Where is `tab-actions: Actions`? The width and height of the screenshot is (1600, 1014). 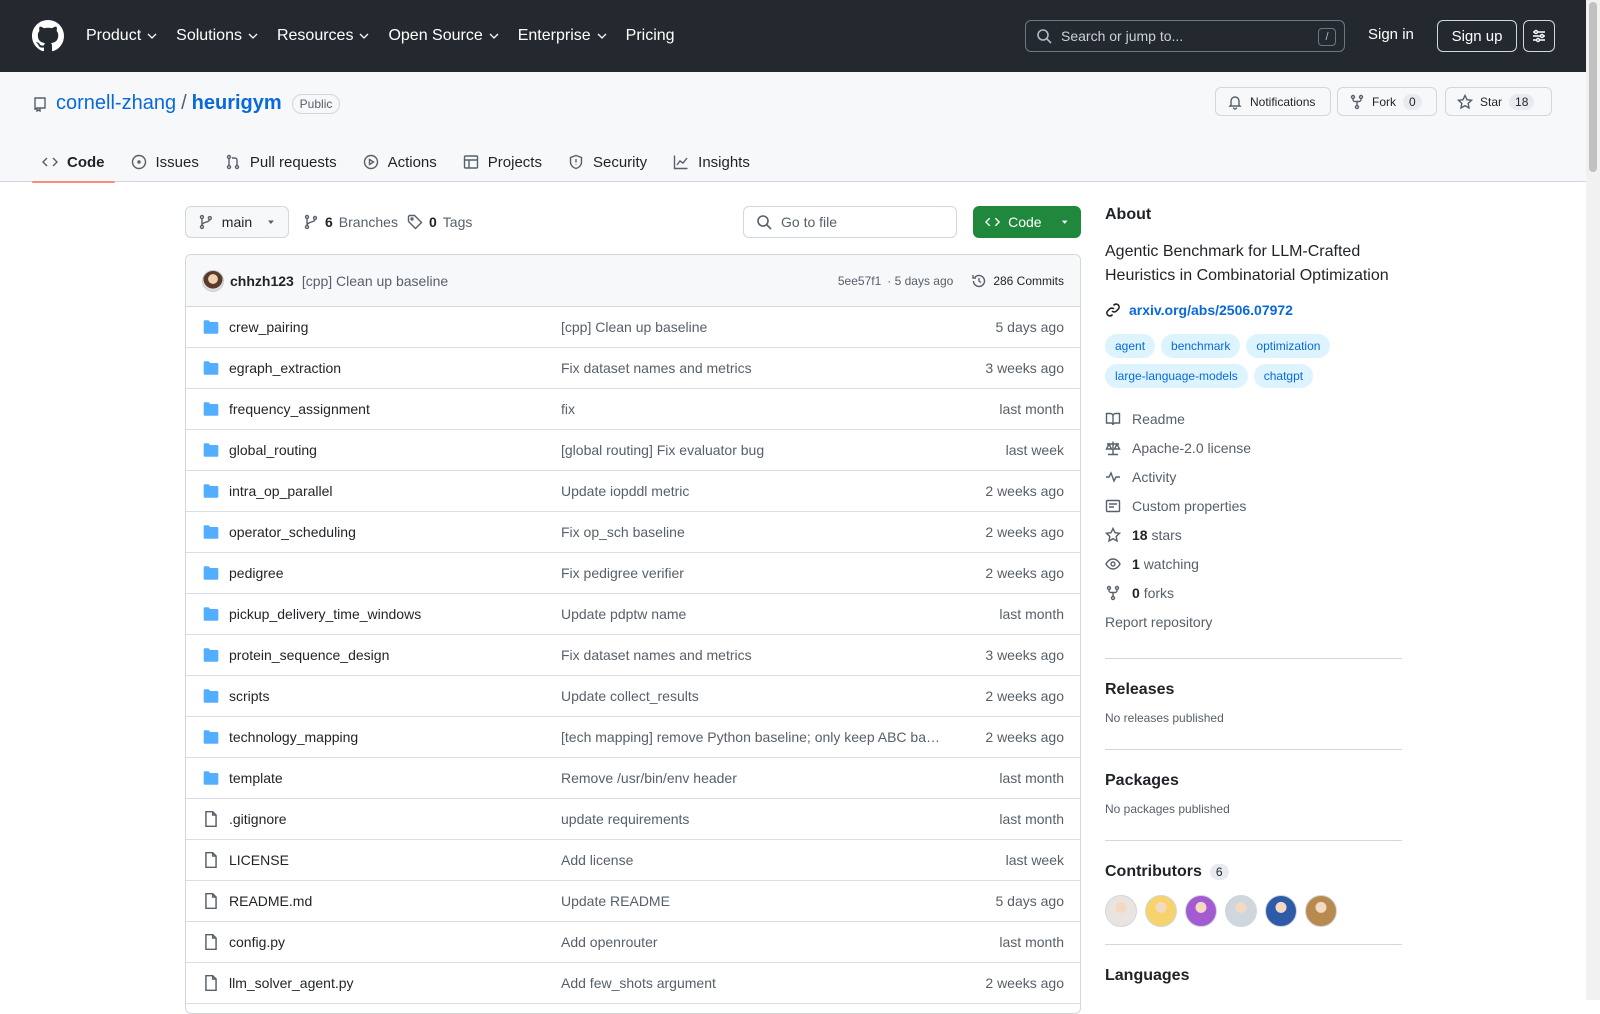
tab-actions: Actions is located at coordinates (400, 162).